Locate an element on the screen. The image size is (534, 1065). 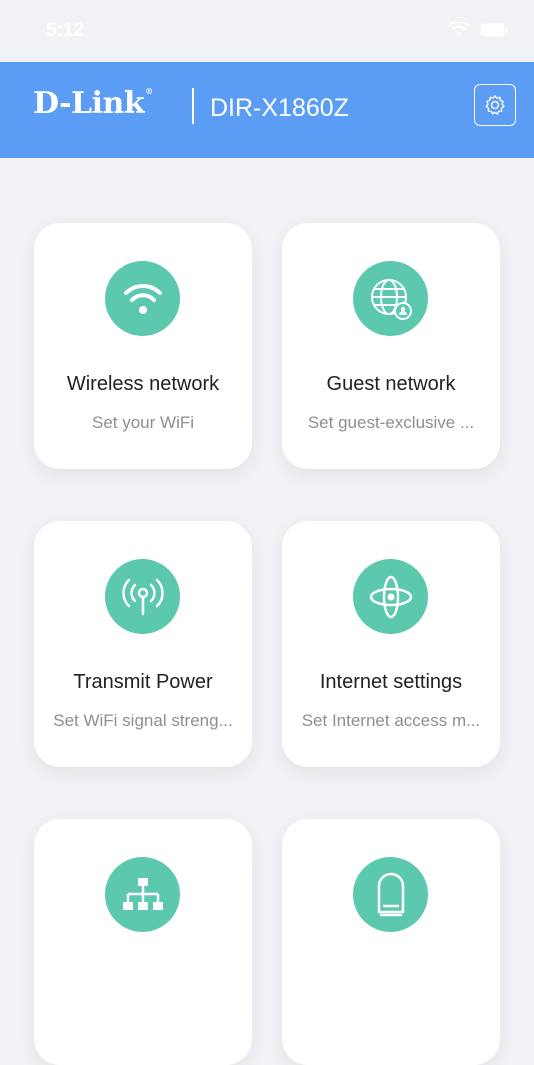
globe-user-icon-badge is located at coordinates (390, 298).